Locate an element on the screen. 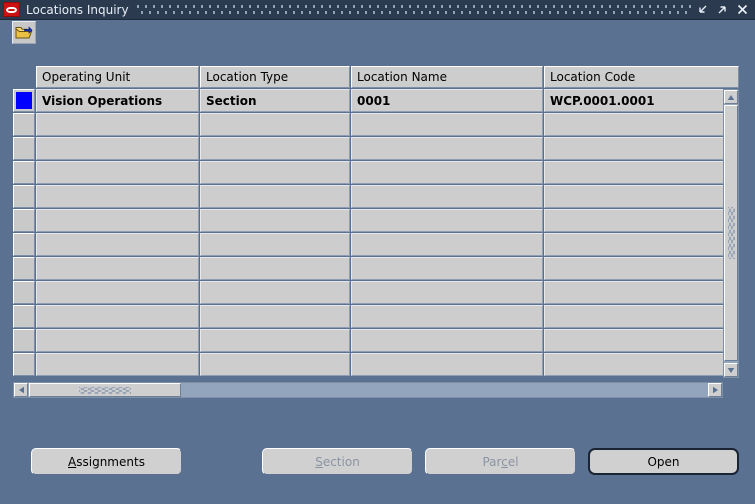 This screenshot has height=504, width=755. open-folder-icon is located at coordinates (24, 32).